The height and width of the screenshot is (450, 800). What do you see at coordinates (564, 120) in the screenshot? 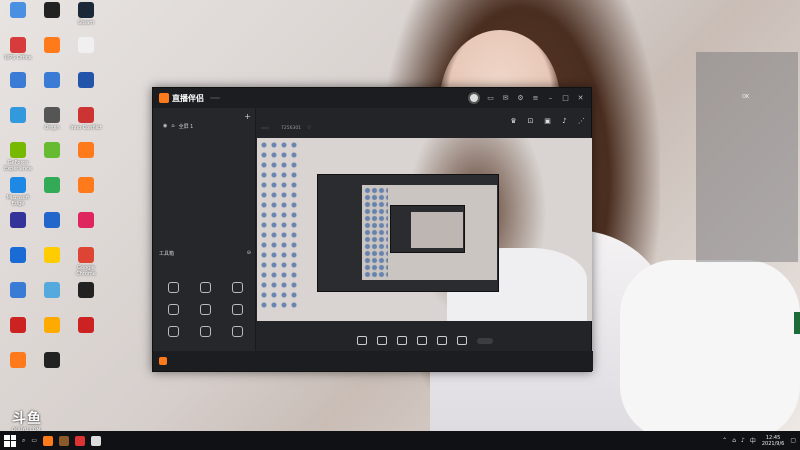
I see `bell-icon: ♪` at bounding box center [564, 120].